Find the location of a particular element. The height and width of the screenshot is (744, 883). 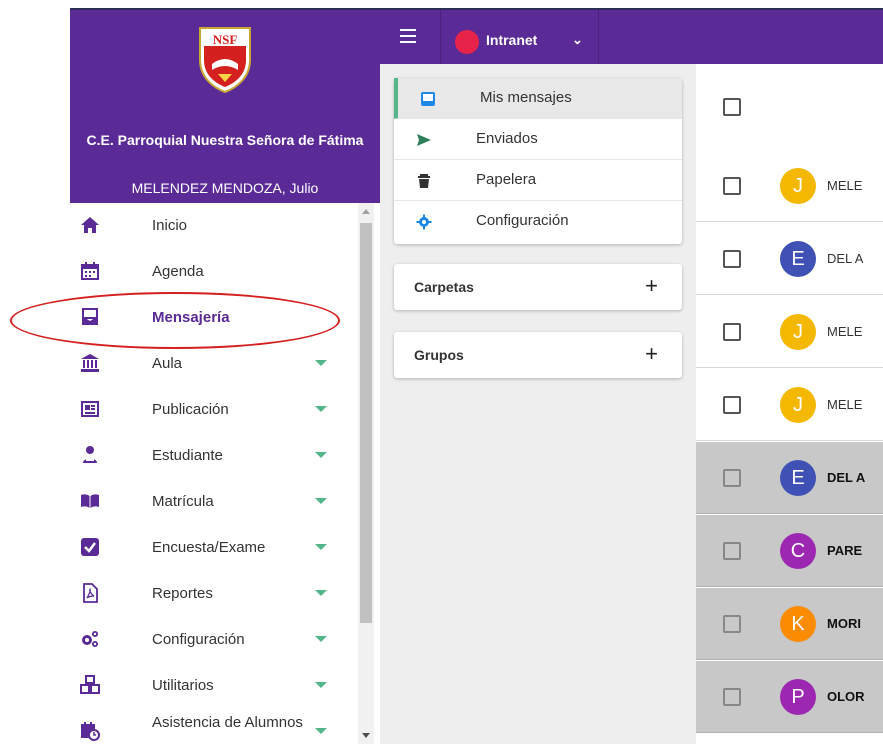

message-row: P OLOR is located at coordinates (789, 697).